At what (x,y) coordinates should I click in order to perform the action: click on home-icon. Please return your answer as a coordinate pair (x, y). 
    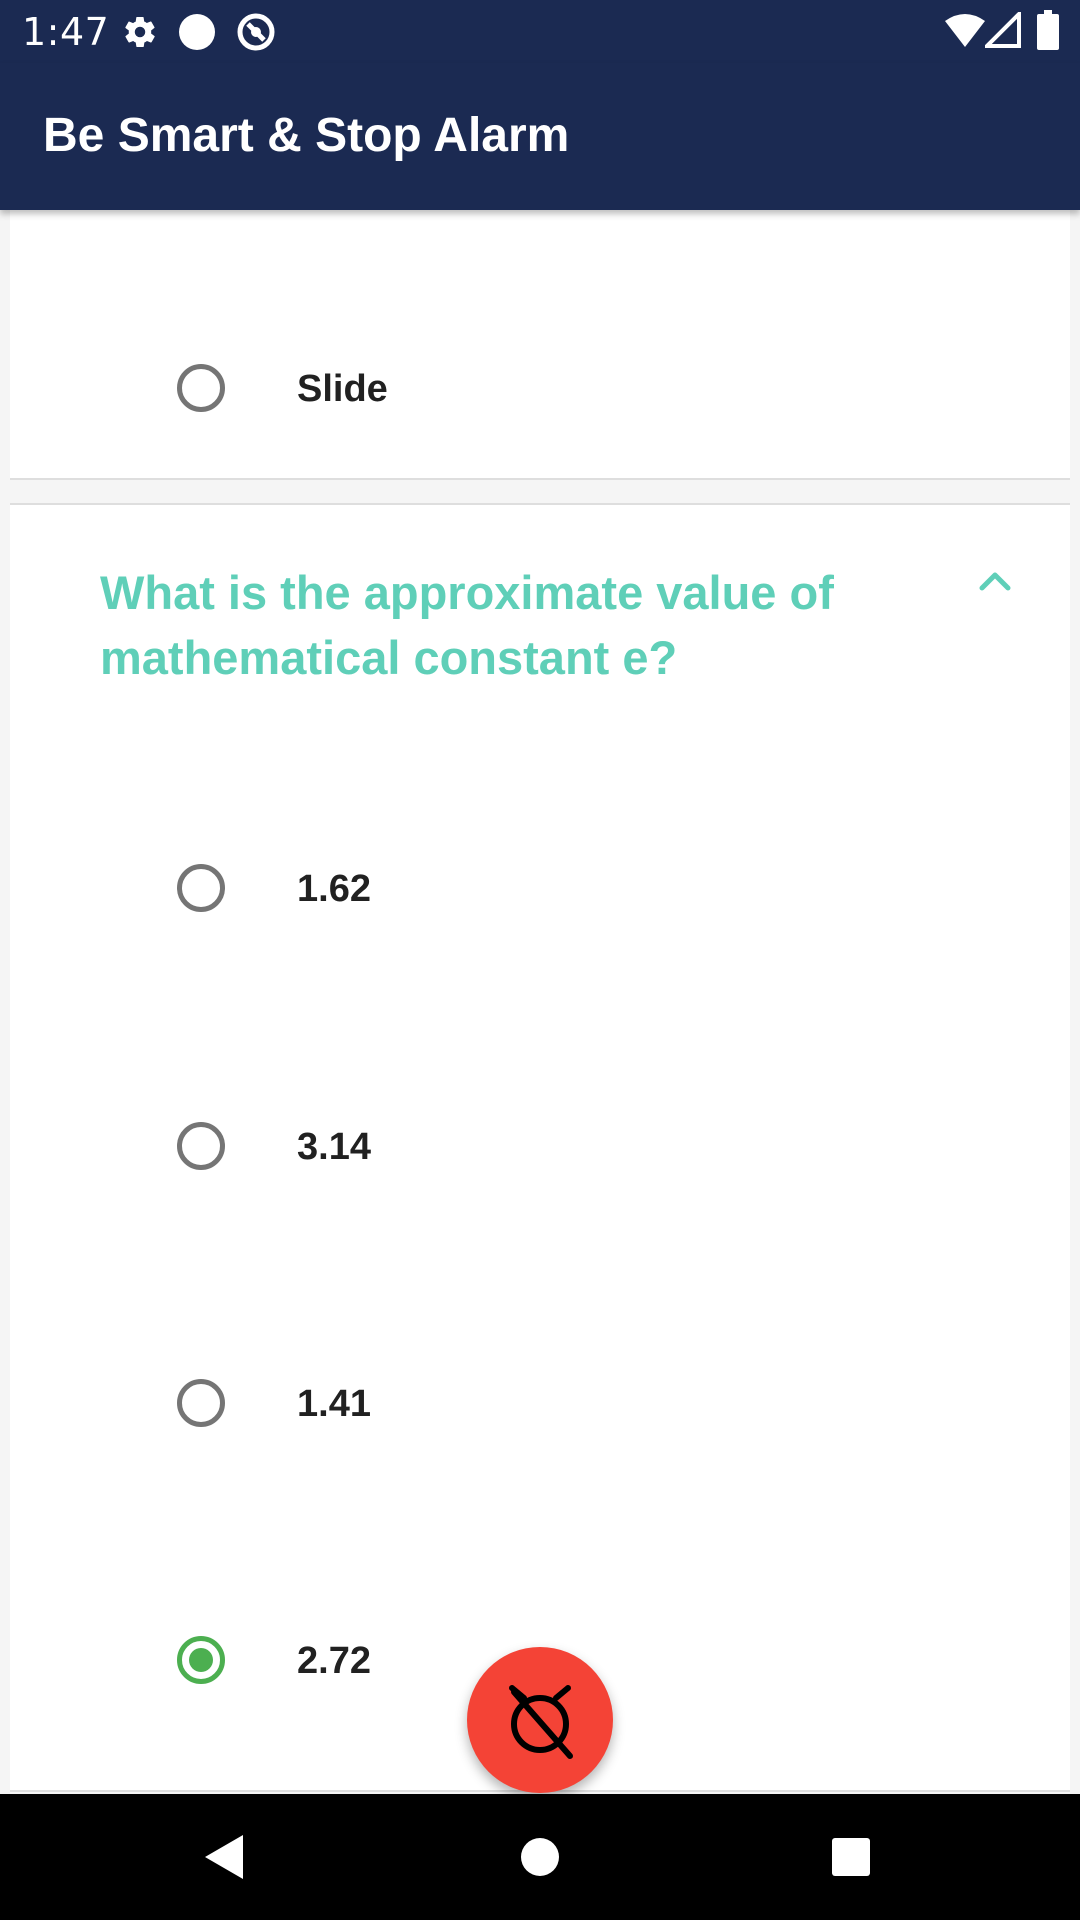
    Looking at the image, I should click on (540, 1857).